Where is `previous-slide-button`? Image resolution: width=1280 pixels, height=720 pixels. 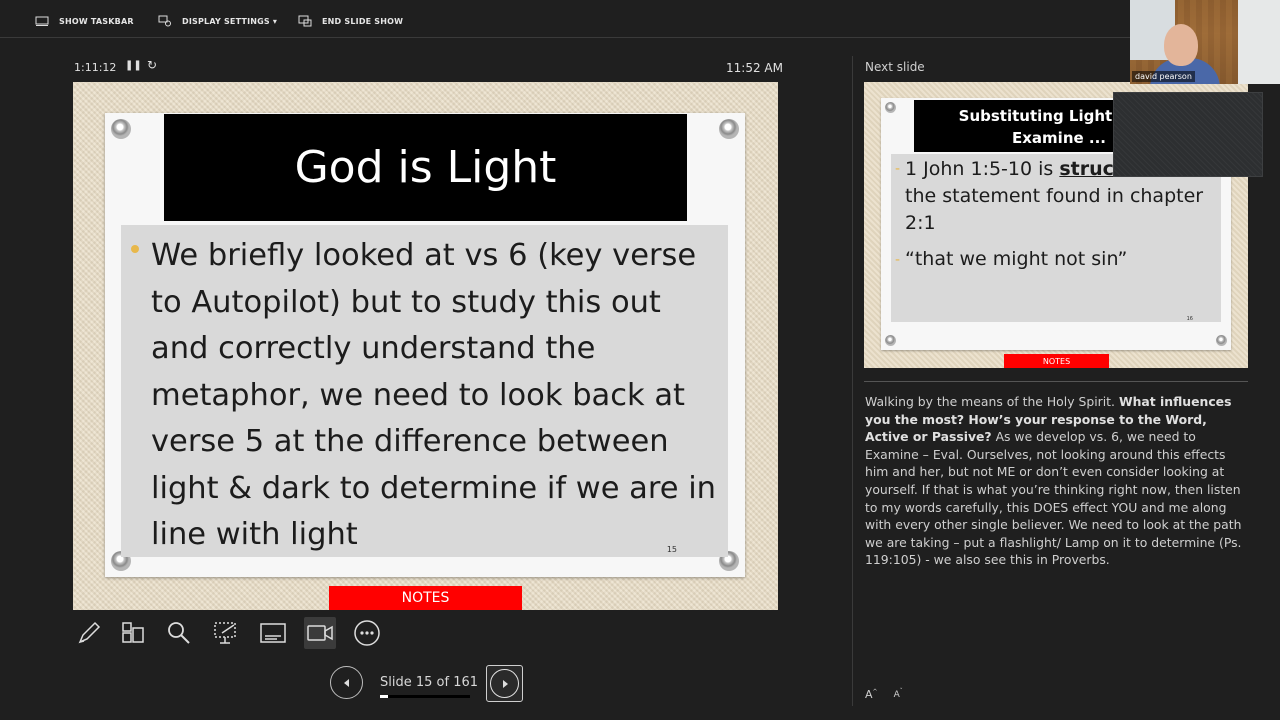 previous-slide-button is located at coordinates (346, 682).